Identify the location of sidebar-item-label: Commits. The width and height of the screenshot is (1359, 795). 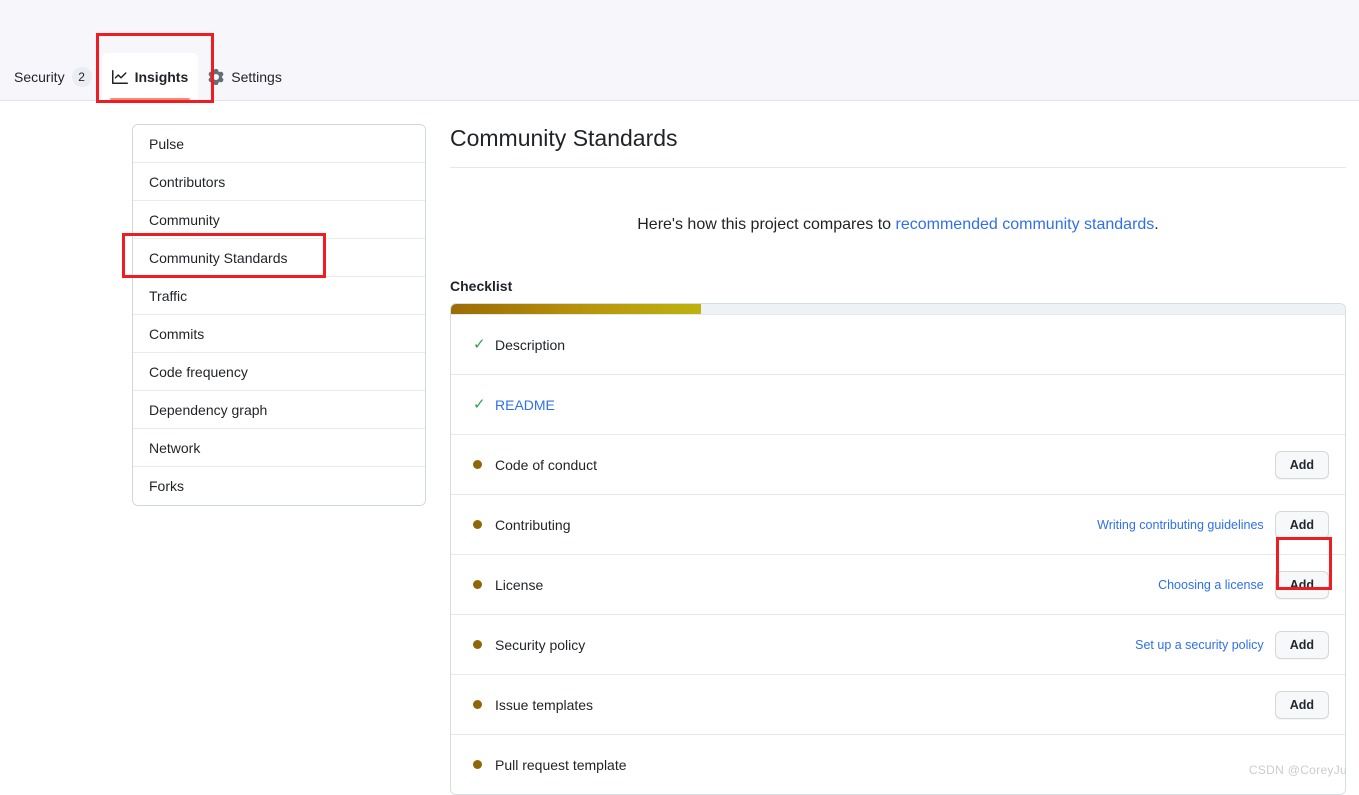
(177, 333).